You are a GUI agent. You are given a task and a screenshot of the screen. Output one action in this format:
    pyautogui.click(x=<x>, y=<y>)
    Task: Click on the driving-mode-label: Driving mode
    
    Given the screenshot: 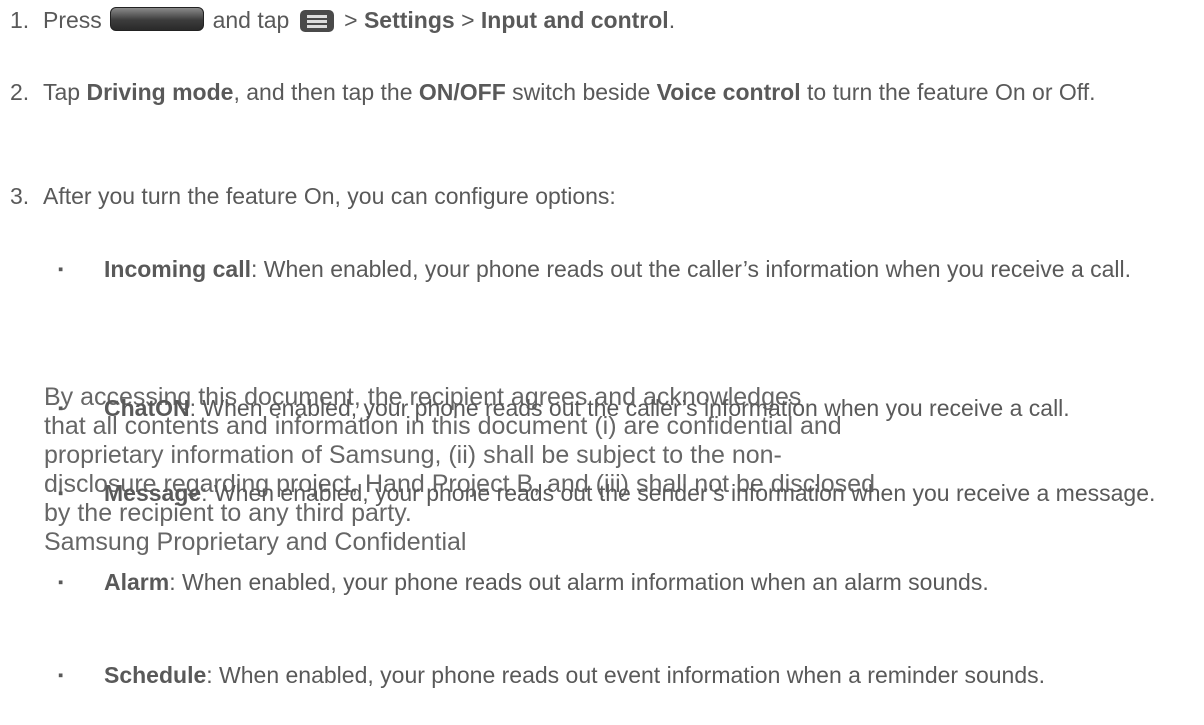 What is the action you would take?
    pyautogui.click(x=160, y=92)
    